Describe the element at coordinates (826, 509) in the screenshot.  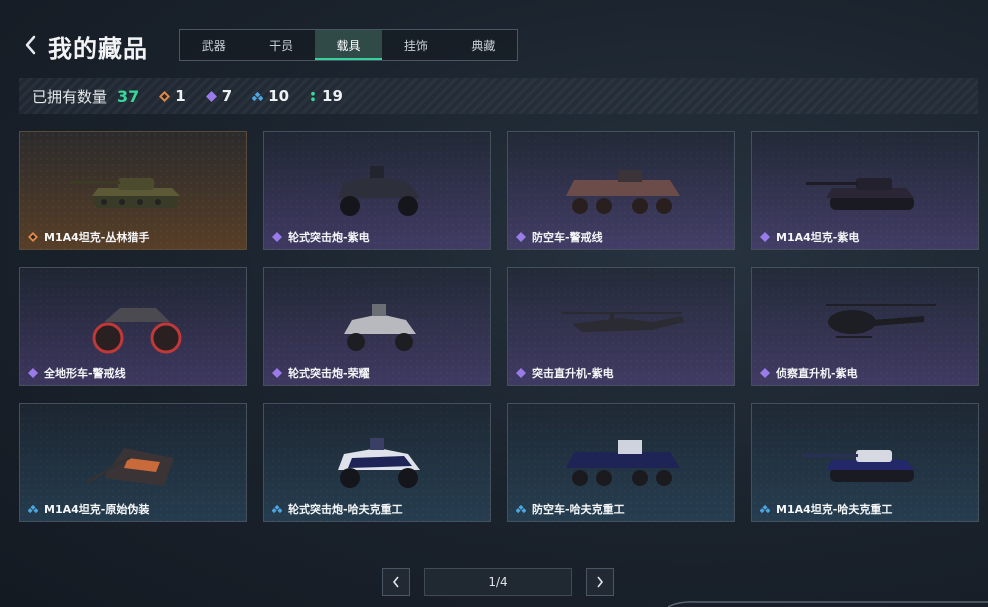
I see `item-name: M1A4坦克-哈夫克重工` at that location.